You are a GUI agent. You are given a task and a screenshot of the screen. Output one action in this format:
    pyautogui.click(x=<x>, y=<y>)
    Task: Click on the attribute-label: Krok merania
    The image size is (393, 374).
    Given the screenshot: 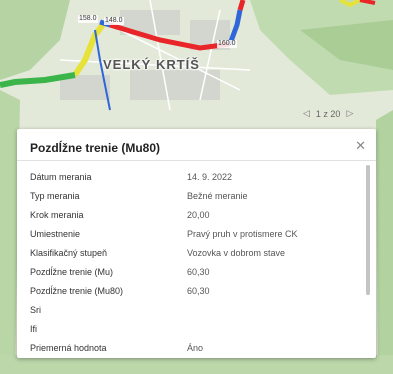 What is the action you would take?
    pyautogui.click(x=57, y=214)
    